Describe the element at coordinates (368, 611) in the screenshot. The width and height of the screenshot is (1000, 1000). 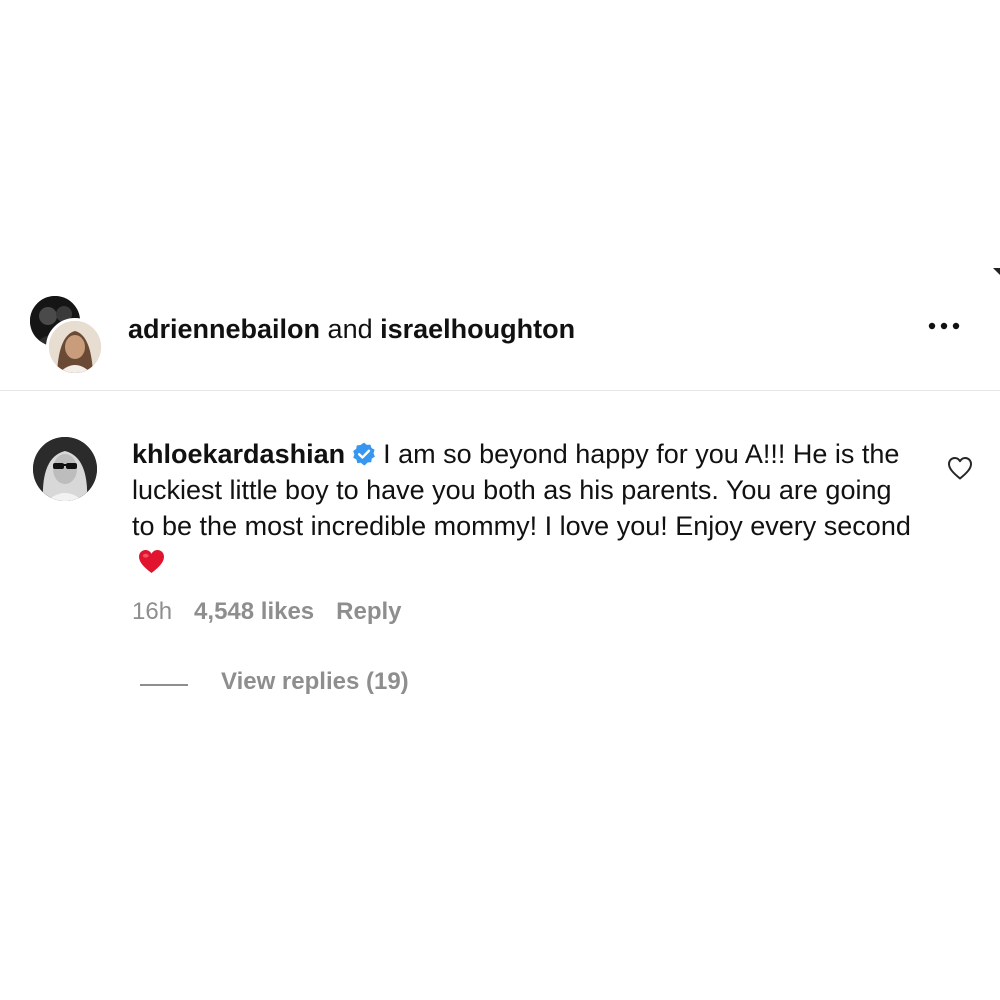
I see `reply-button: Reply` at that location.